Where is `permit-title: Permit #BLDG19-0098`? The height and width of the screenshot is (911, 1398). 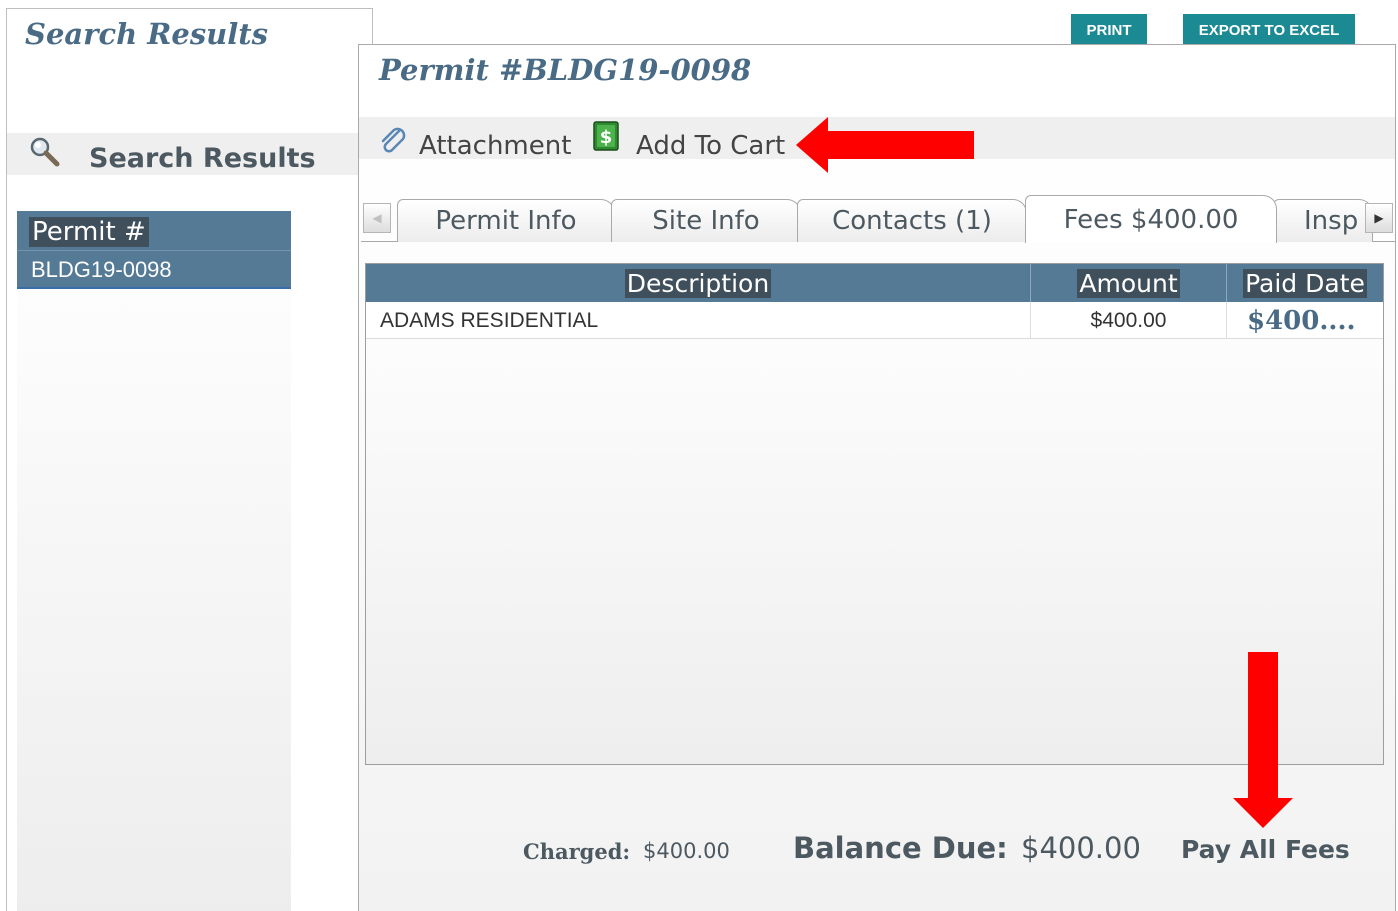
permit-title: Permit #BLDG19-0098 is located at coordinates (565, 70).